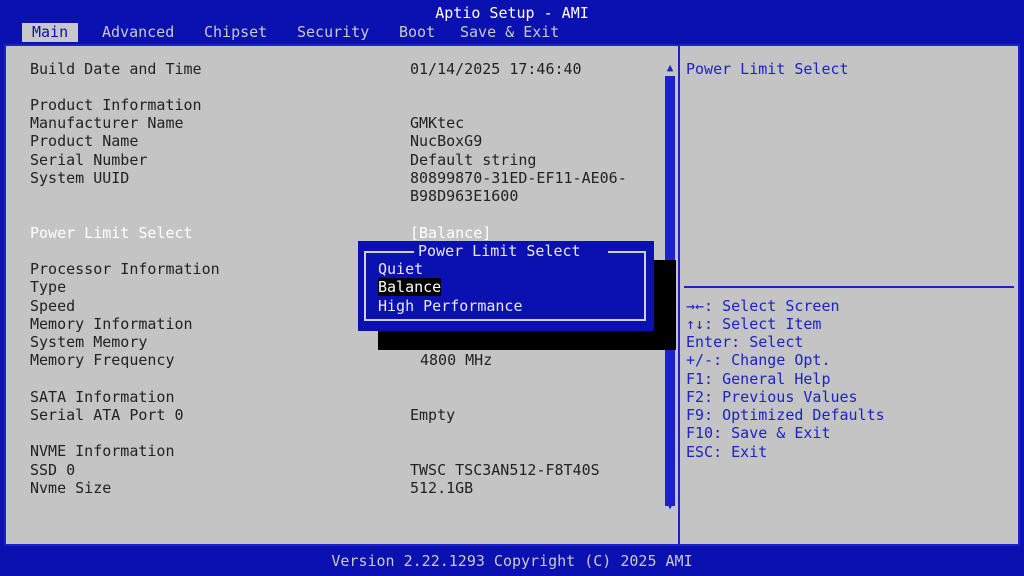 The image size is (1024, 576). What do you see at coordinates (107, 123) in the screenshot?
I see `manufacturer-label: Manufacturer Name` at bounding box center [107, 123].